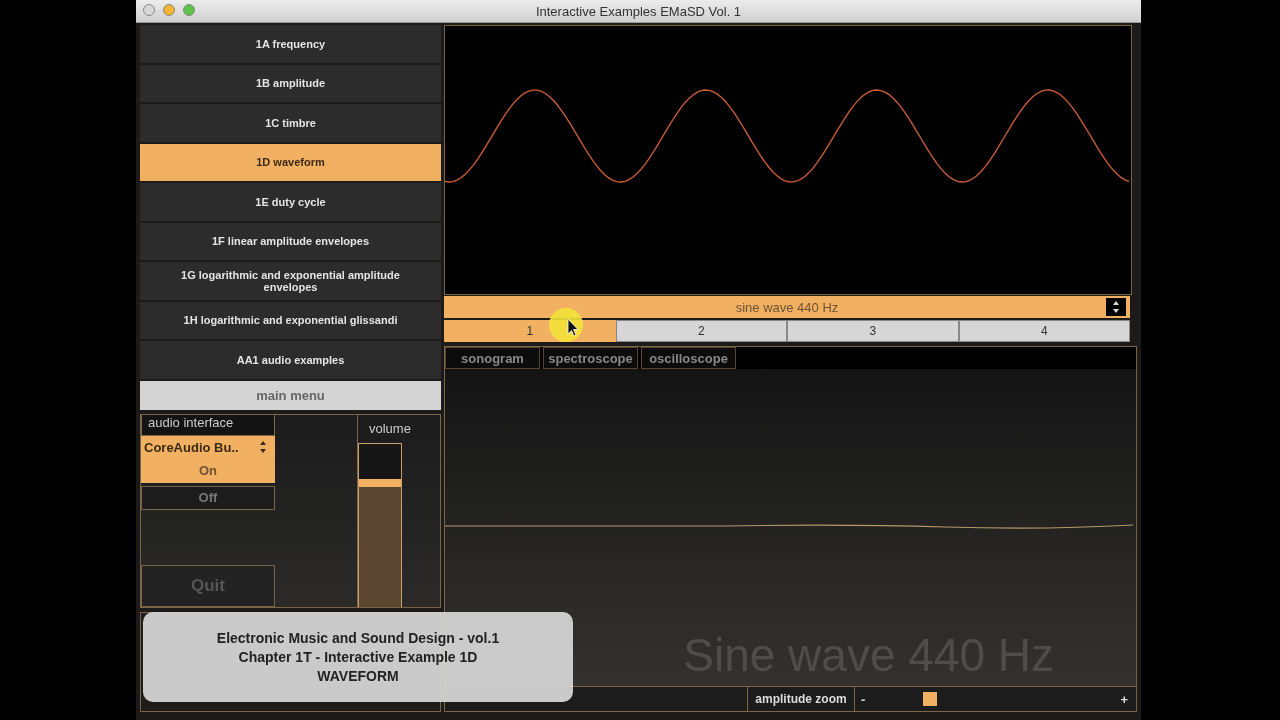 The image size is (1280, 720). What do you see at coordinates (801, 699) in the screenshot?
I see `amplitude-zoom-label: amplitude zoom` at bounding box center [801, 699].